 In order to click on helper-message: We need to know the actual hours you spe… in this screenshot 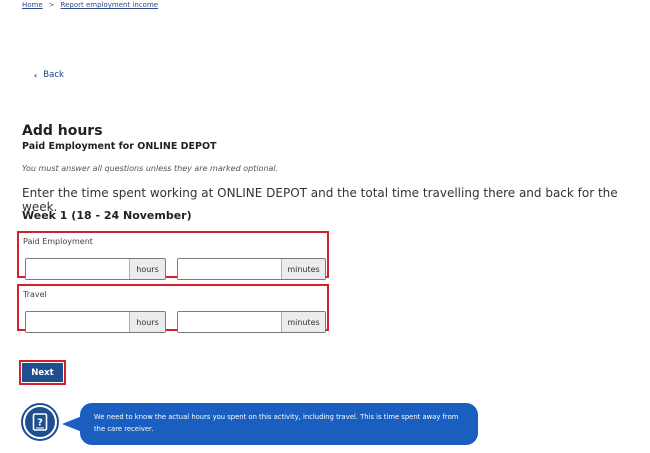, I will do `click(279, 424)`.